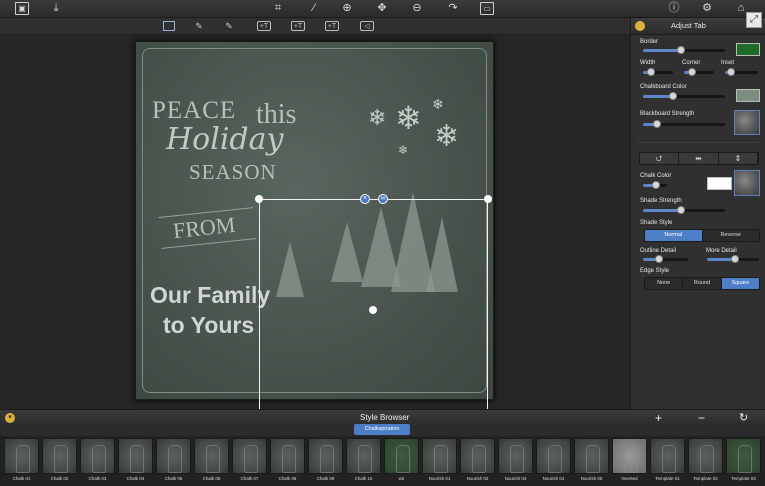  What do you see at coordinates (298, 26) in the screenshot?
I see `add-text-2-icon: +T` at bounding box center [298, 26].